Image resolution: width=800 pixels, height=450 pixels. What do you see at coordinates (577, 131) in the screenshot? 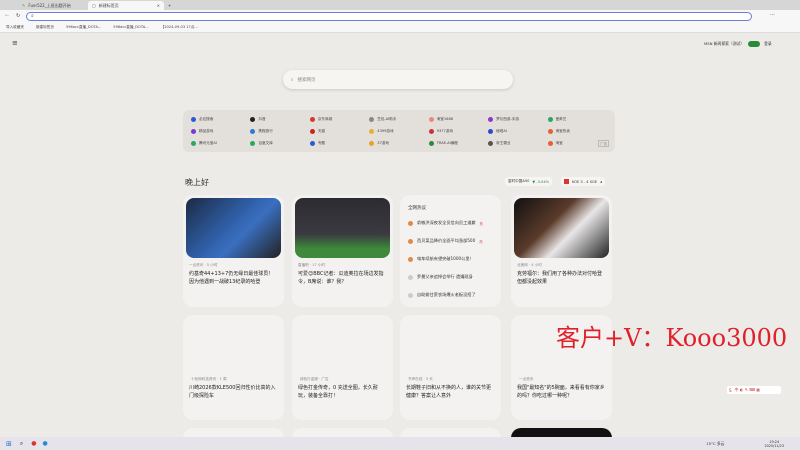
I see `quick-link: 淘宝热卖` at bounding box center [577, 131].